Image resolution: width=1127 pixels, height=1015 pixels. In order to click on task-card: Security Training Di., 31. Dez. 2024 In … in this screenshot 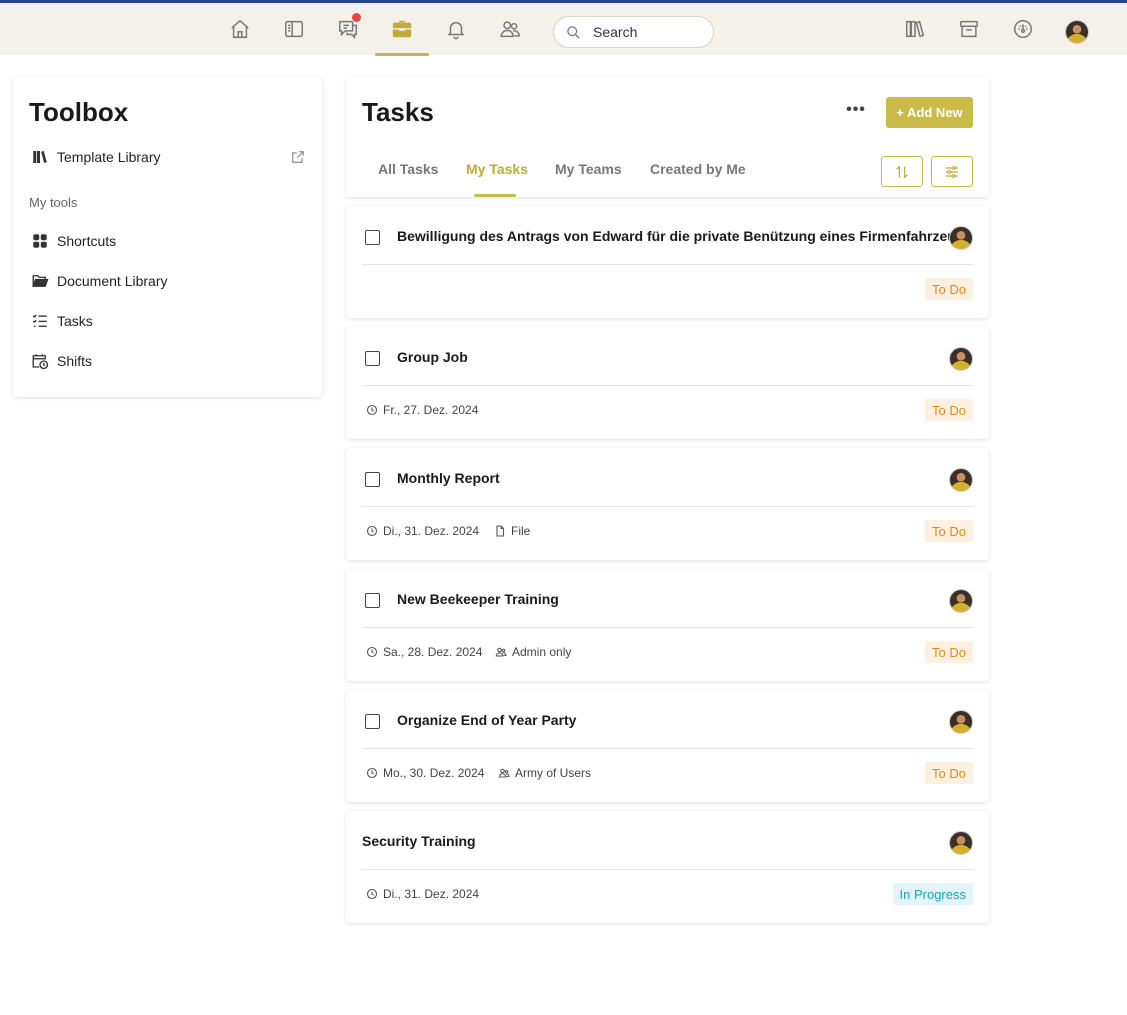, I will do `click(667, 867)`.